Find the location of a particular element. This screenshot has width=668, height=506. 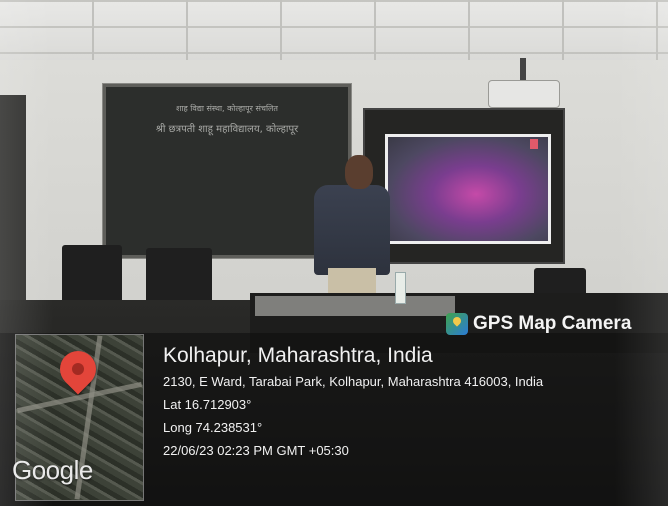

gps-map-camera-badge: GPS Map Camera is located at coordinates (540, 324).